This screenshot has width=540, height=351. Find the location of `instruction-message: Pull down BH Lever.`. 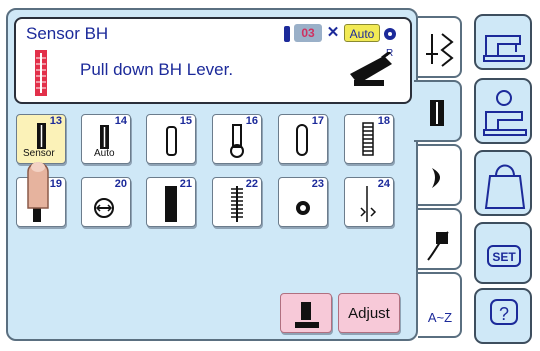

instruction-message: Pull down BH Lever. is located at coordinates (157, 69).